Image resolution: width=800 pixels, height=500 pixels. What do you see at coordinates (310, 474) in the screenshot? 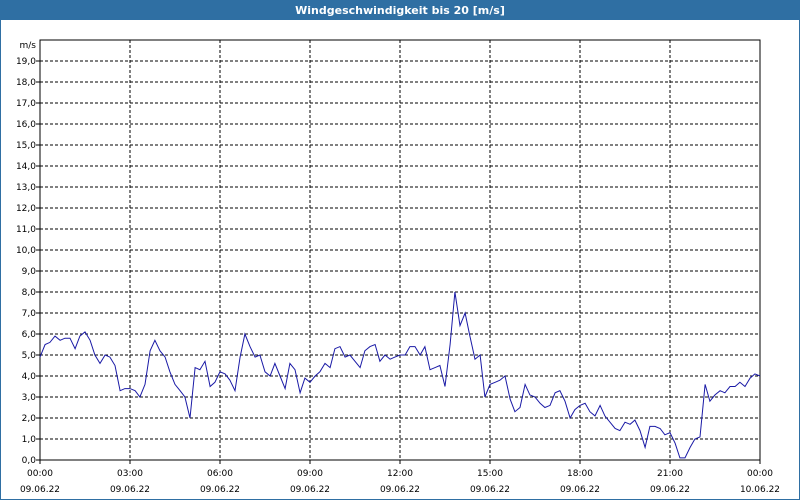
I see `x-tick-time-label: 09:00` at bounding box center [310, 474].